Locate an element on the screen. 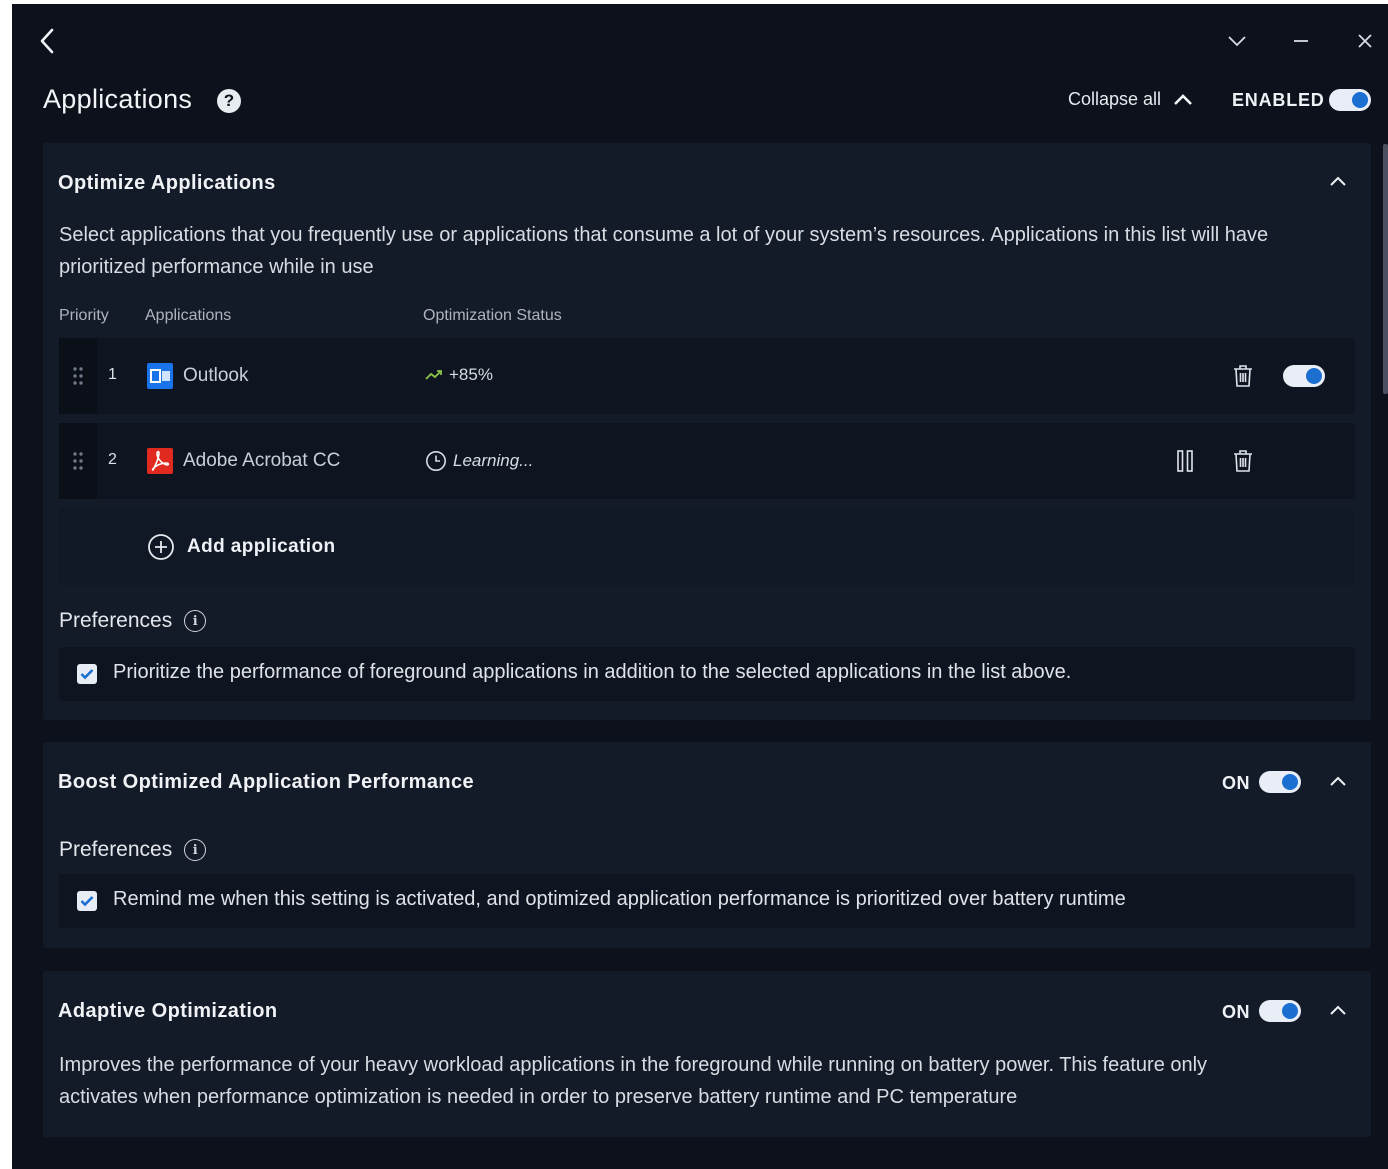 This screenshot has height=1169, width=1388. chevron-left-icon is located at coordinates (47, 41).